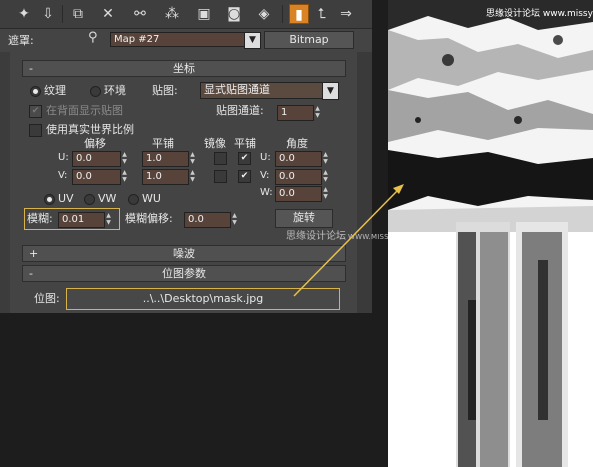 Image resolution: width=593 pixels, height=467 pixels. What do you see at coordinates (348, 240) in the screenshot?
I see `annotation-arrow` at bounding box center [348, 240].